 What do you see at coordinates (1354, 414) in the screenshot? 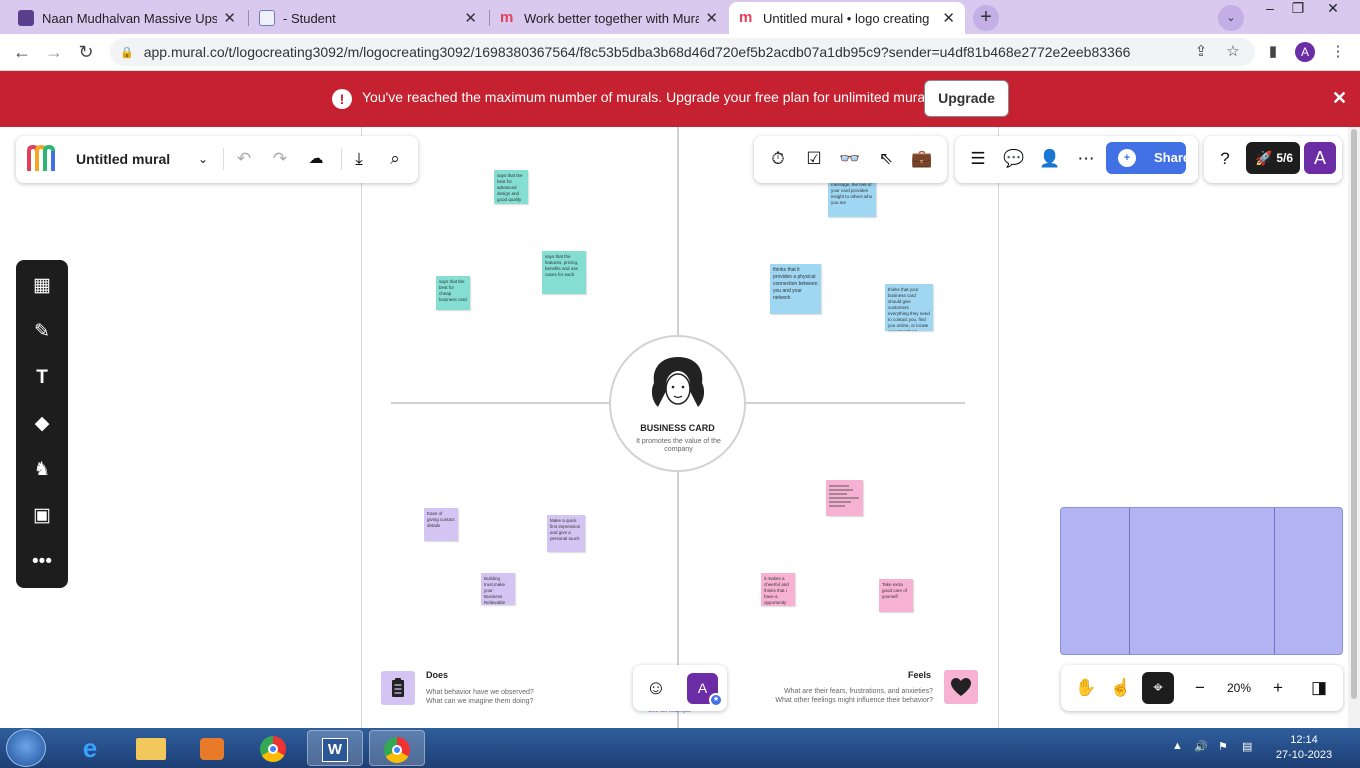
I see `scrollbar-thumb` at bounding box center [1354, 414].